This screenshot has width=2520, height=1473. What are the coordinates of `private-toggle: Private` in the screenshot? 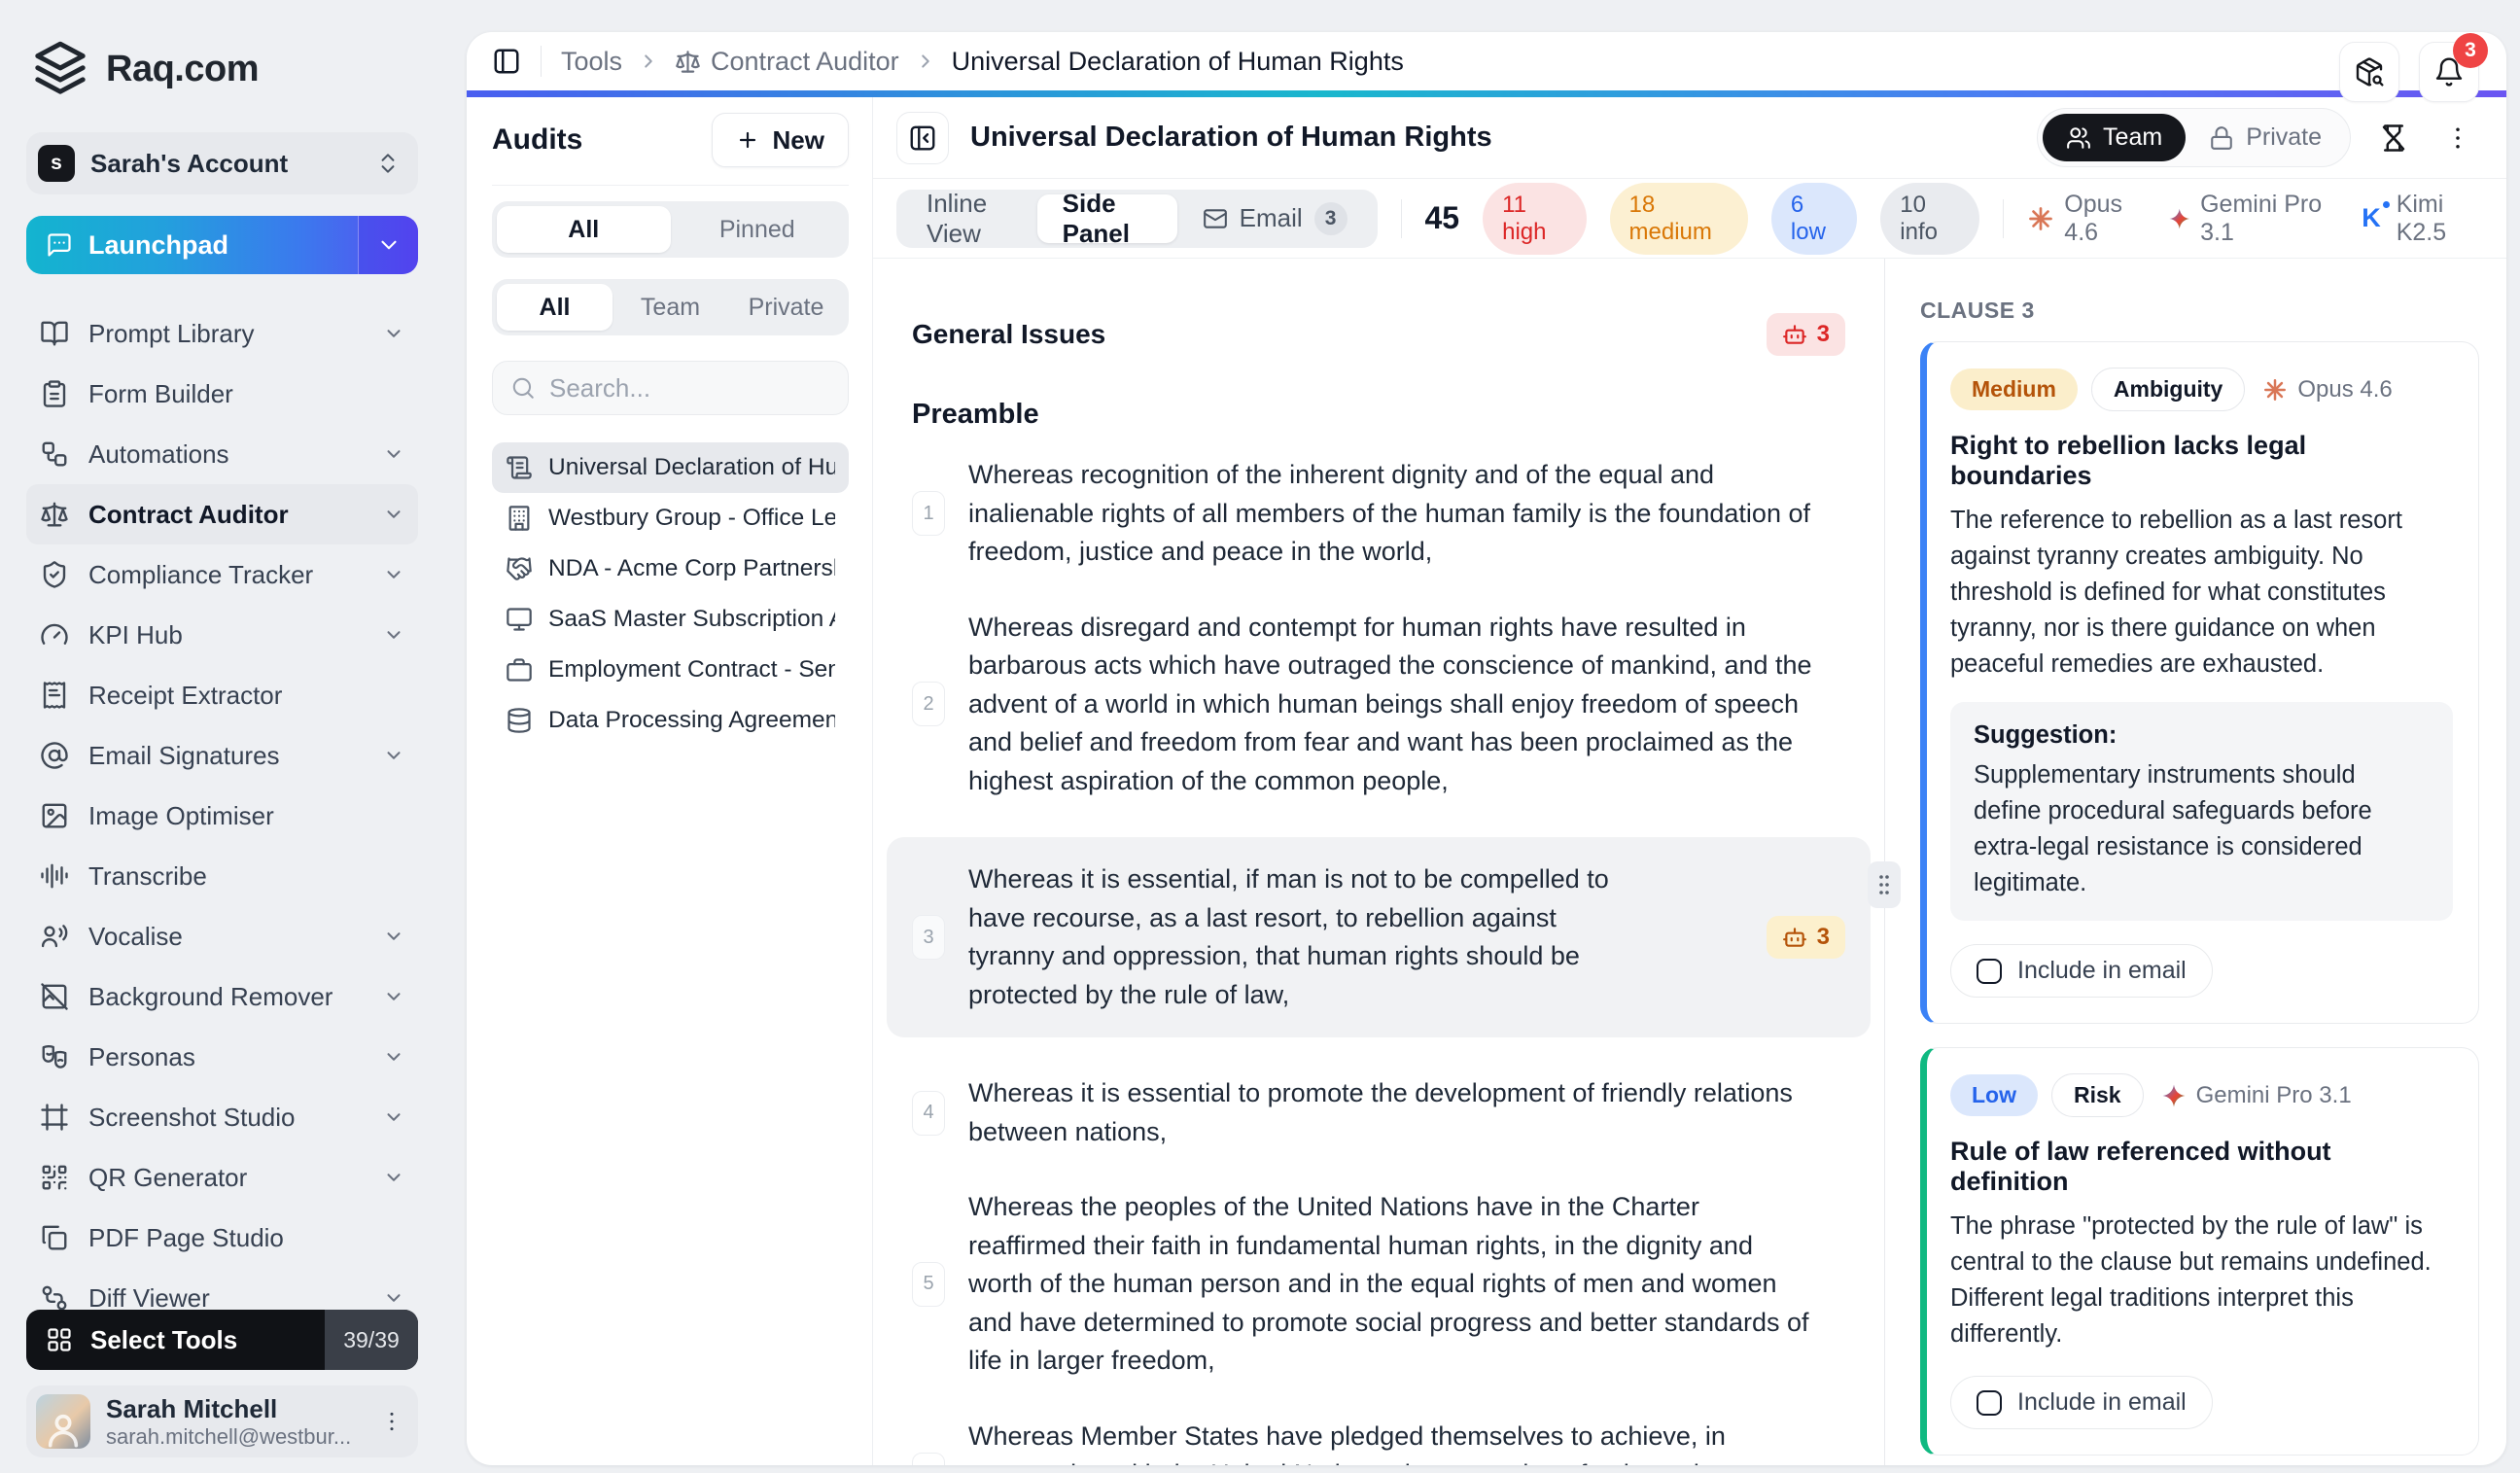 It's located at (2265, 137).